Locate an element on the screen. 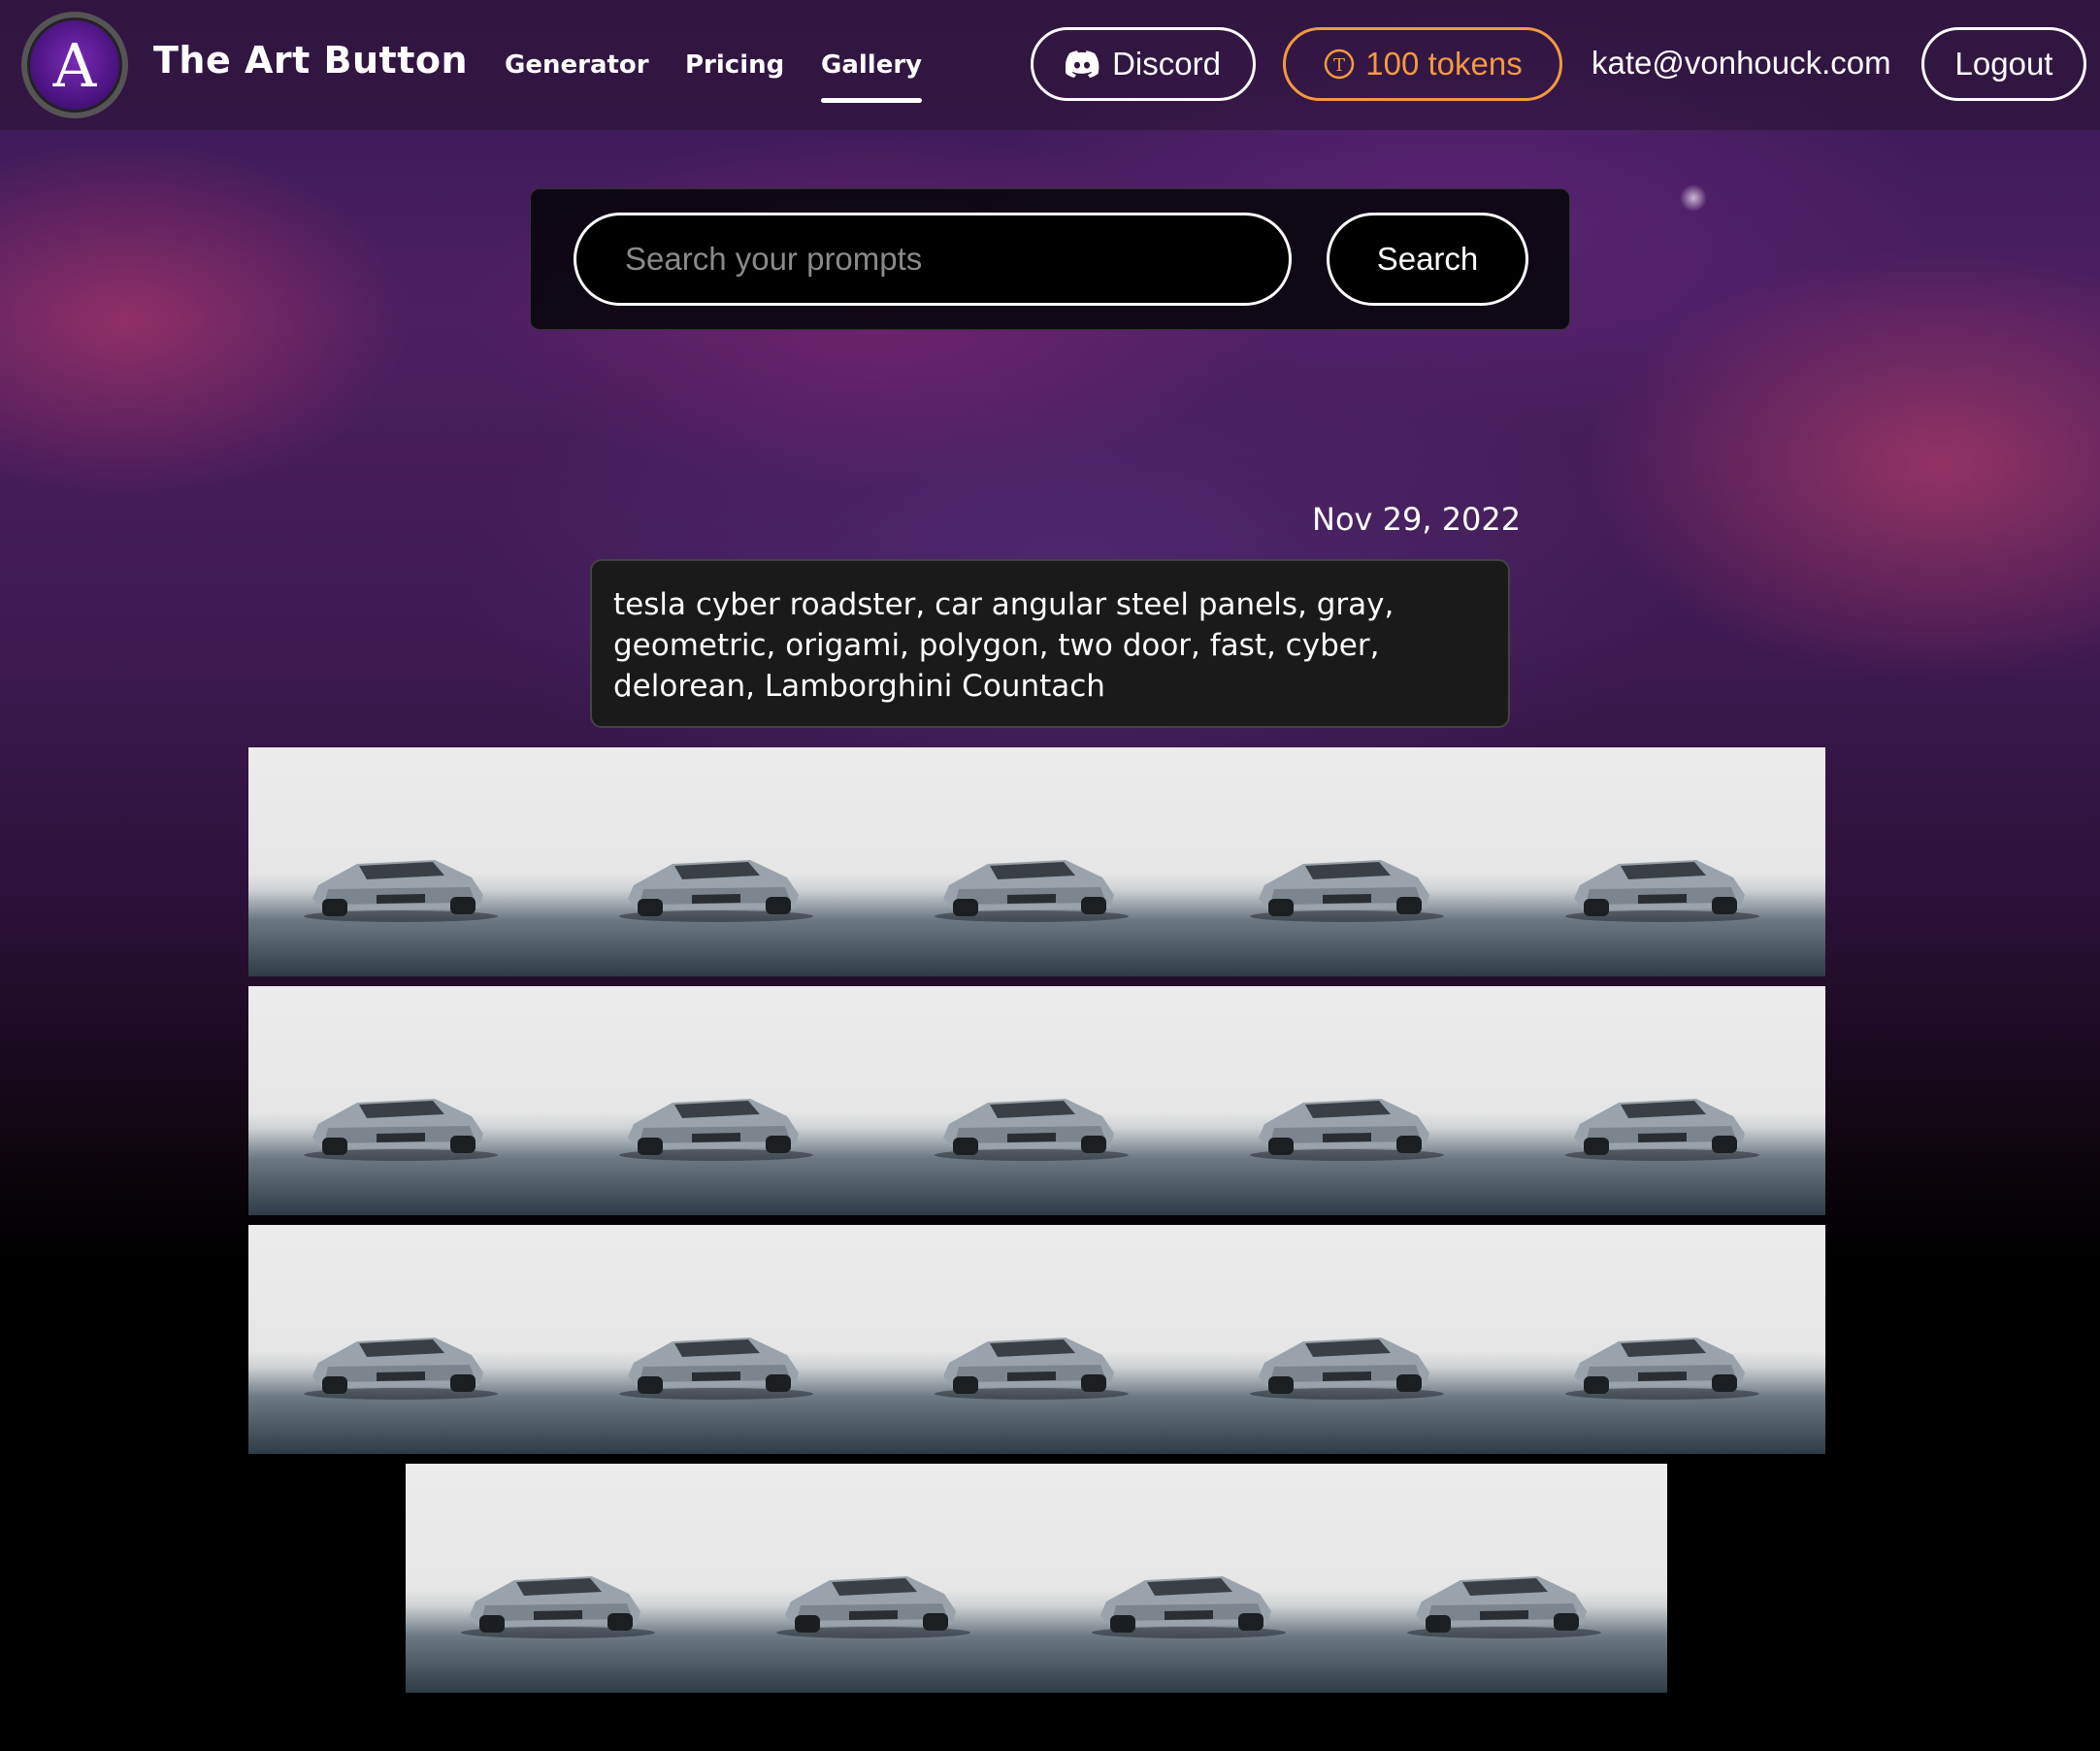 The height and width of the screenshot is (1751, 2100). search-panel: Search is located at coordinates (1050, 259).